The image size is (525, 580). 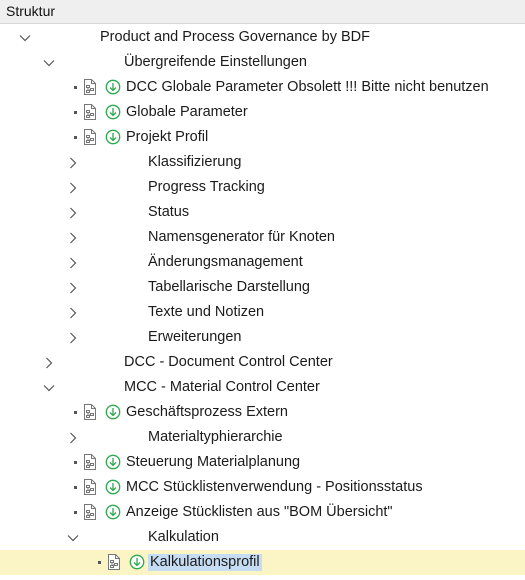 I want to click on tree-item-label: Erweiterungen, so click(x=195, y=337).